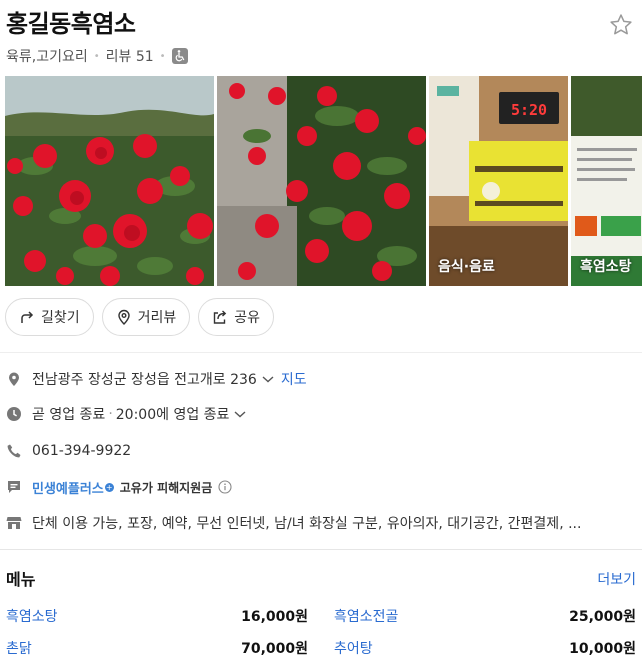  What do you see at coordinates (602, 649) in the screenshot?
I see `menu-item-price: 10,000원` at bounding box center [602, 649].